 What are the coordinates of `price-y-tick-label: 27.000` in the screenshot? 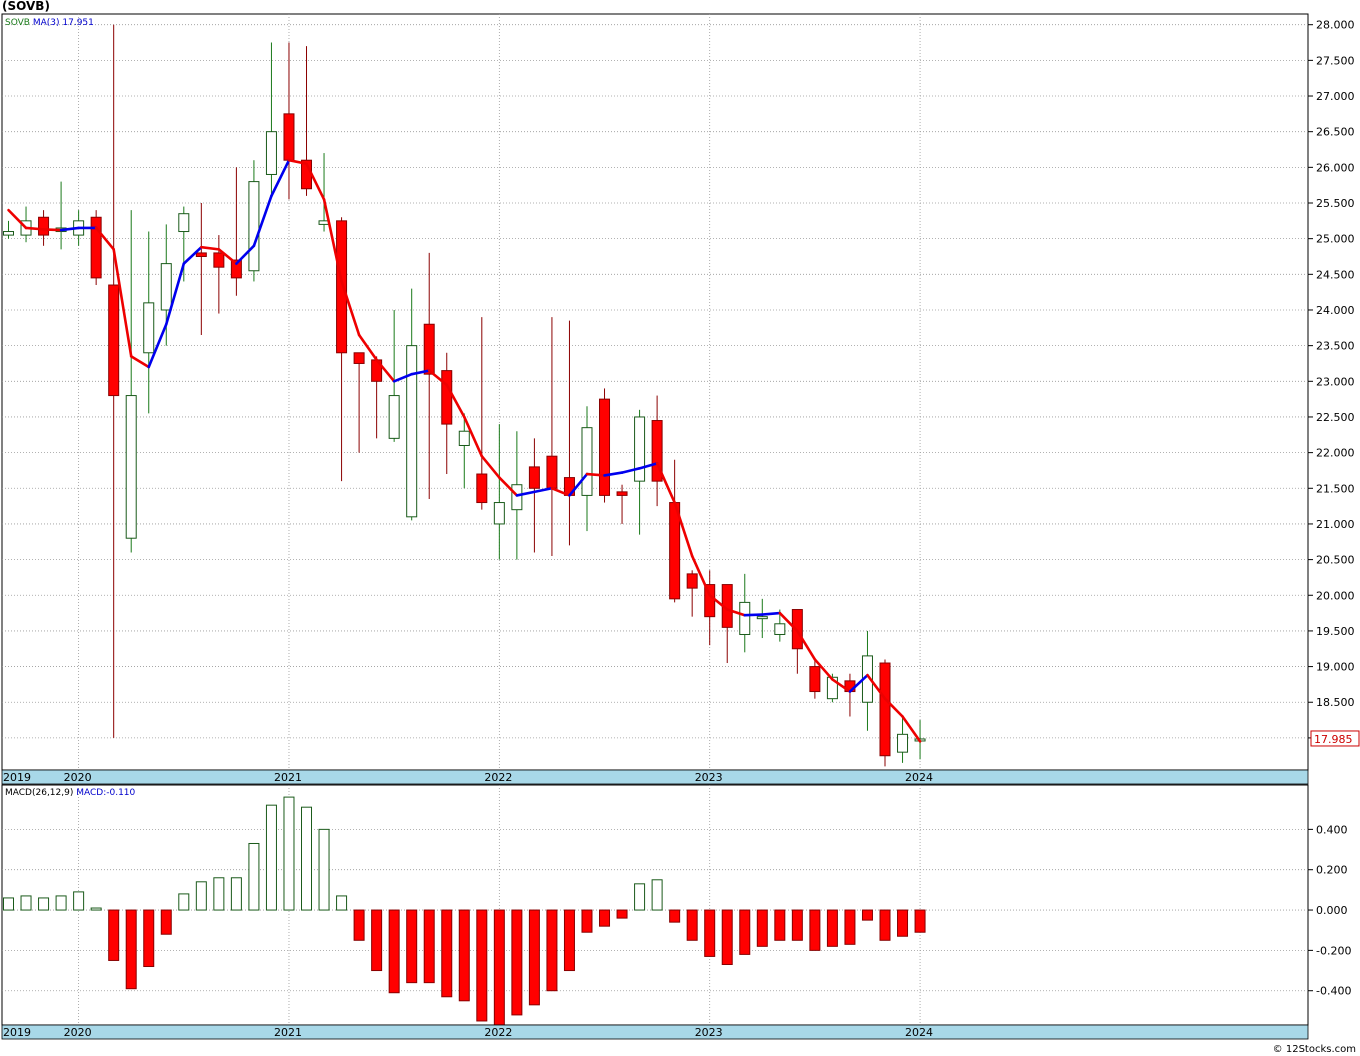 It's located at (1335, 96).